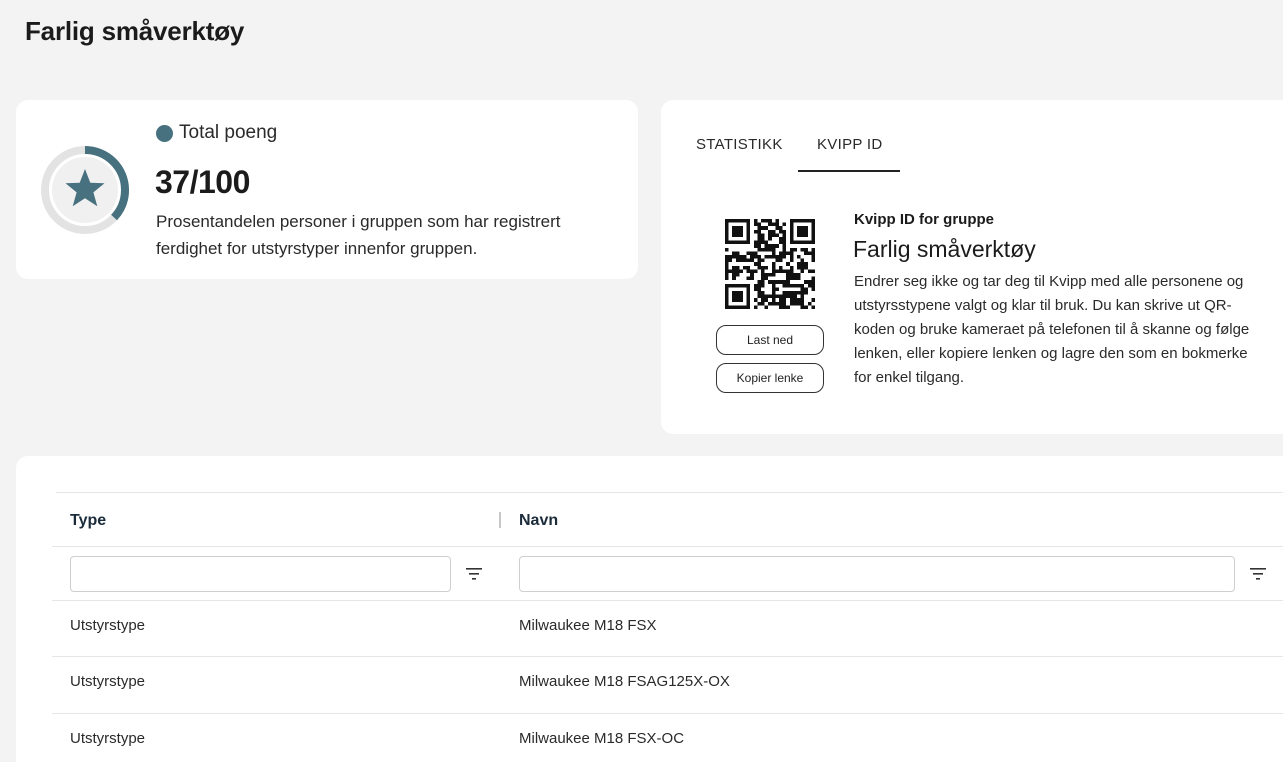 This screenshot has height=762, width=1283. Describe the element at coordinates (538, 521) in the screenshot. I see `column-header-name: Navn` at that location.